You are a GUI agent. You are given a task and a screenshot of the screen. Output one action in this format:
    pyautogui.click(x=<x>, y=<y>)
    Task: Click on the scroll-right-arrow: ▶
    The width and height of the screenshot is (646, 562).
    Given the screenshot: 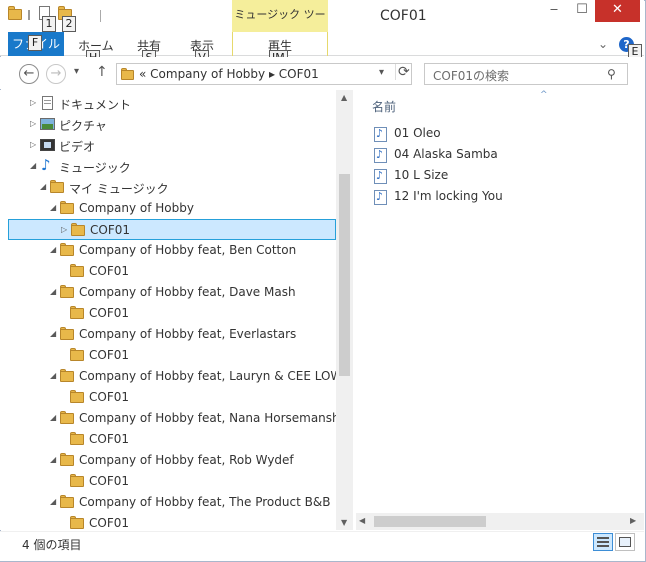 What is the action you would take?
    pyautogui.click(x=633, y=520)
    